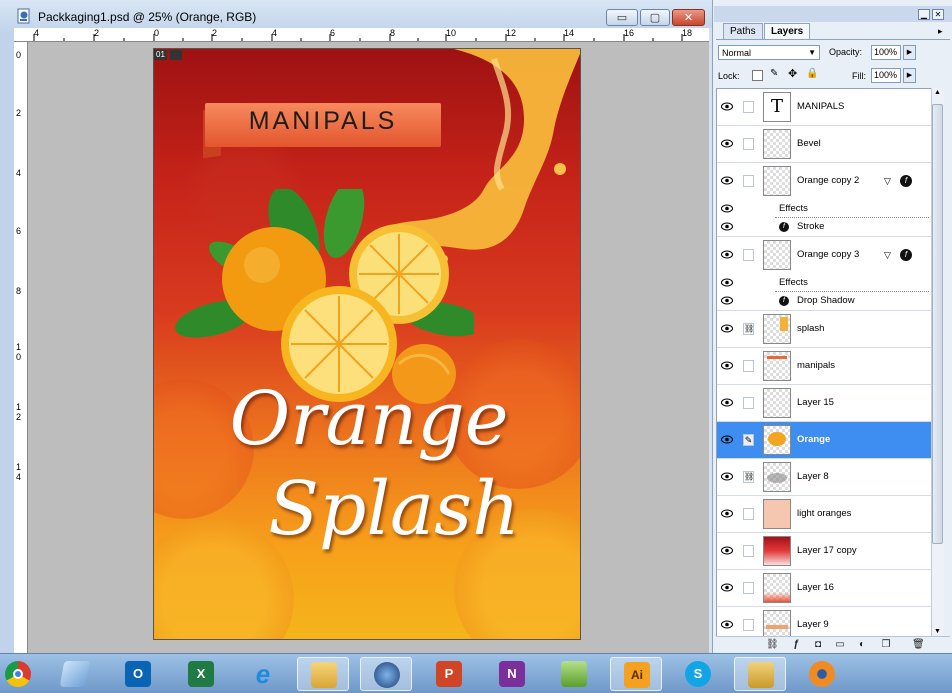  I want to click on link-layers-icon: ⛓, so click(772, 645).